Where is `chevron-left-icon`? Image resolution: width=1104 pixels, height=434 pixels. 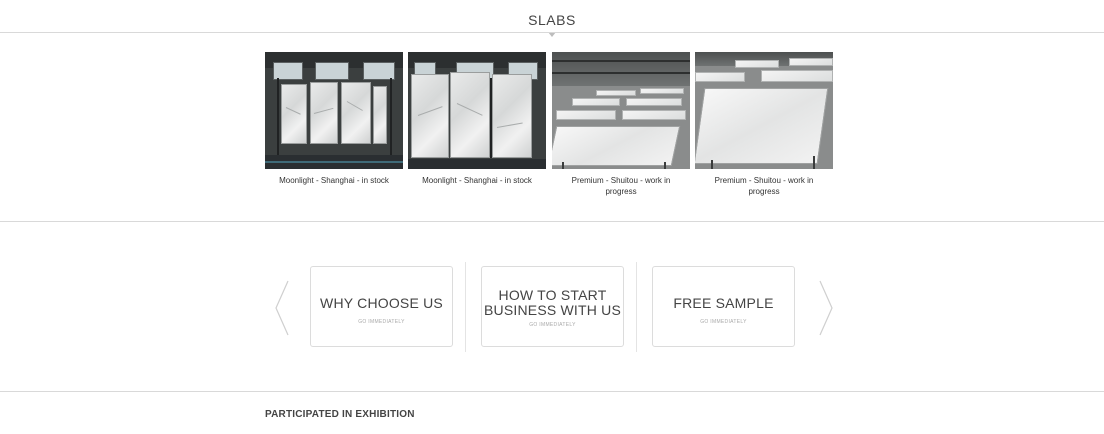 chevron-left-icon is located at coordinates (282, 308).